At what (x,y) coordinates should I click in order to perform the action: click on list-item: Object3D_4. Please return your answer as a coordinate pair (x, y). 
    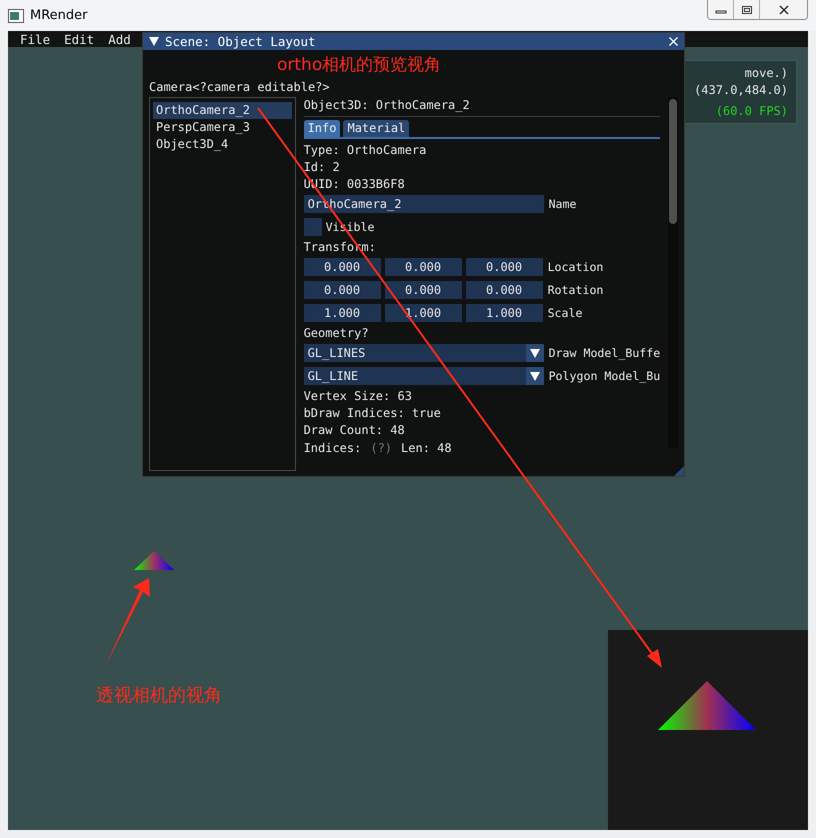
    Looking at the image, I should click on (222, 144).